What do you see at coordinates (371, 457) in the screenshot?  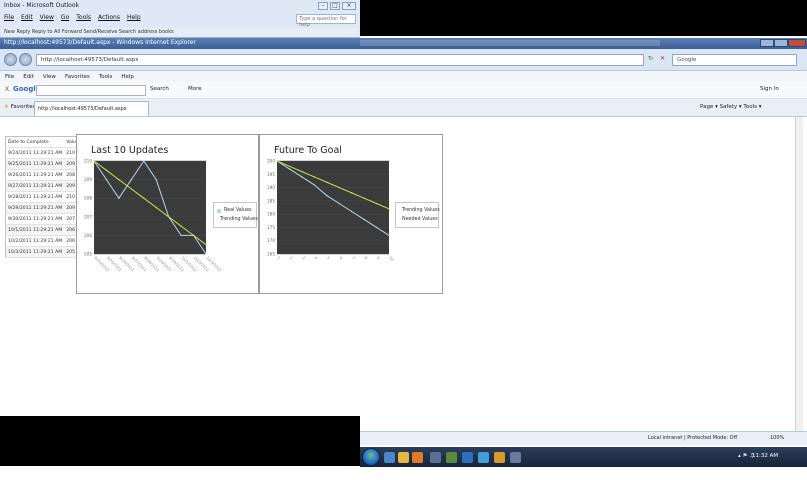 I see `start-button` at bounding box center [371, 457].